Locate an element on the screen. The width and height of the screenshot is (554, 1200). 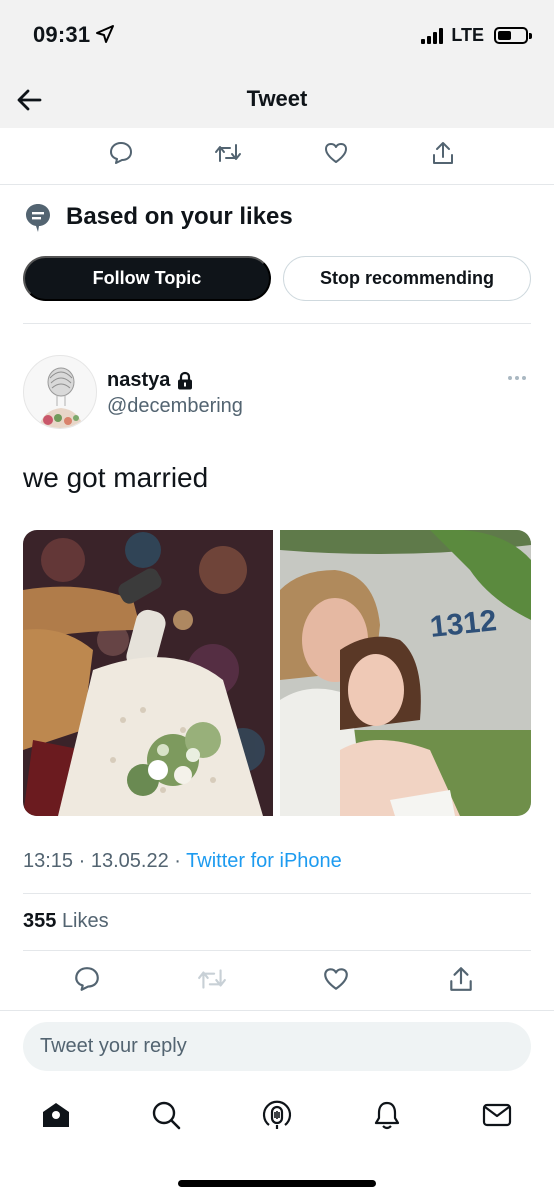
search-icon is located at coordinates (166, 1115).